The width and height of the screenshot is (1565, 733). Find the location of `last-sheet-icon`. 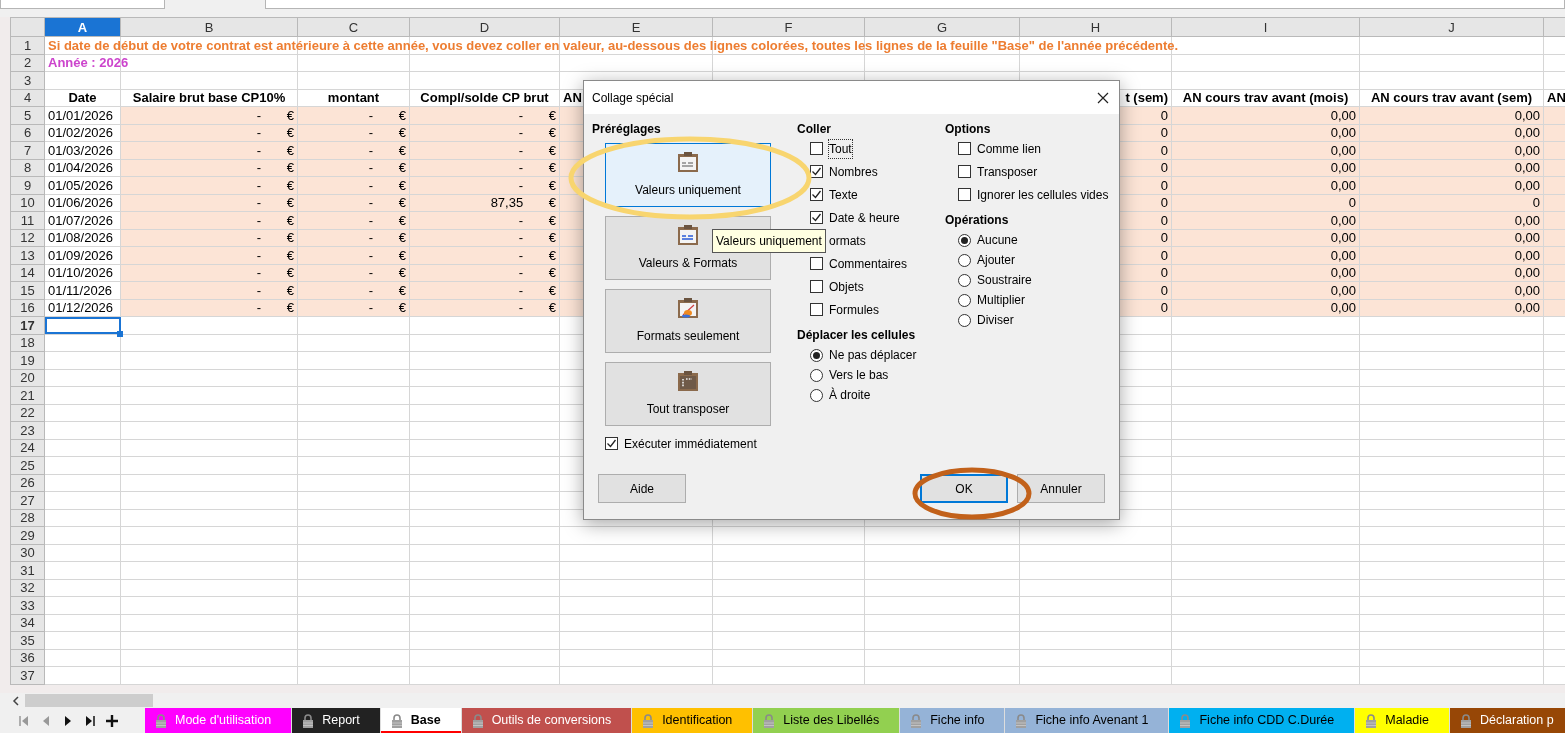

last-sheet-icon is located at coordinates (90, 720).